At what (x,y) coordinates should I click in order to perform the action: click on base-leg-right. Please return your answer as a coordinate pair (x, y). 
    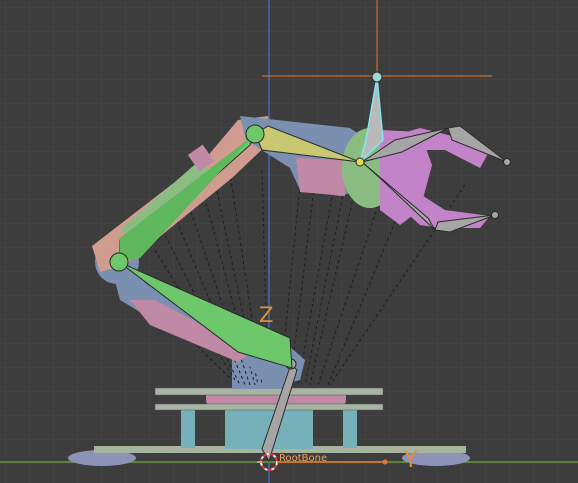
    Looking at the image, I should click on (350, 426).